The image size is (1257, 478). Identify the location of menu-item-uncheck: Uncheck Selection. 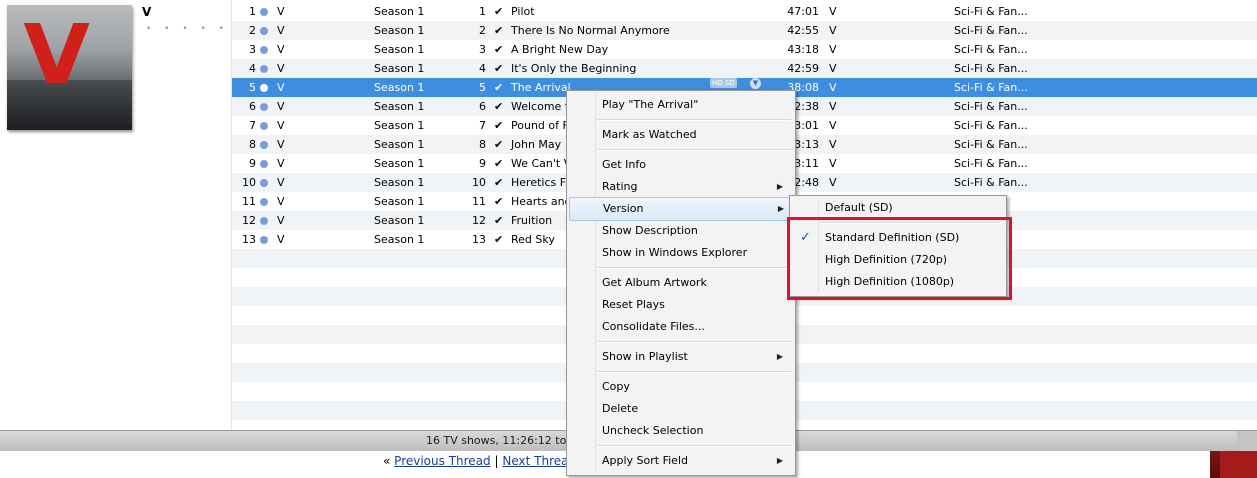
(681, 431).